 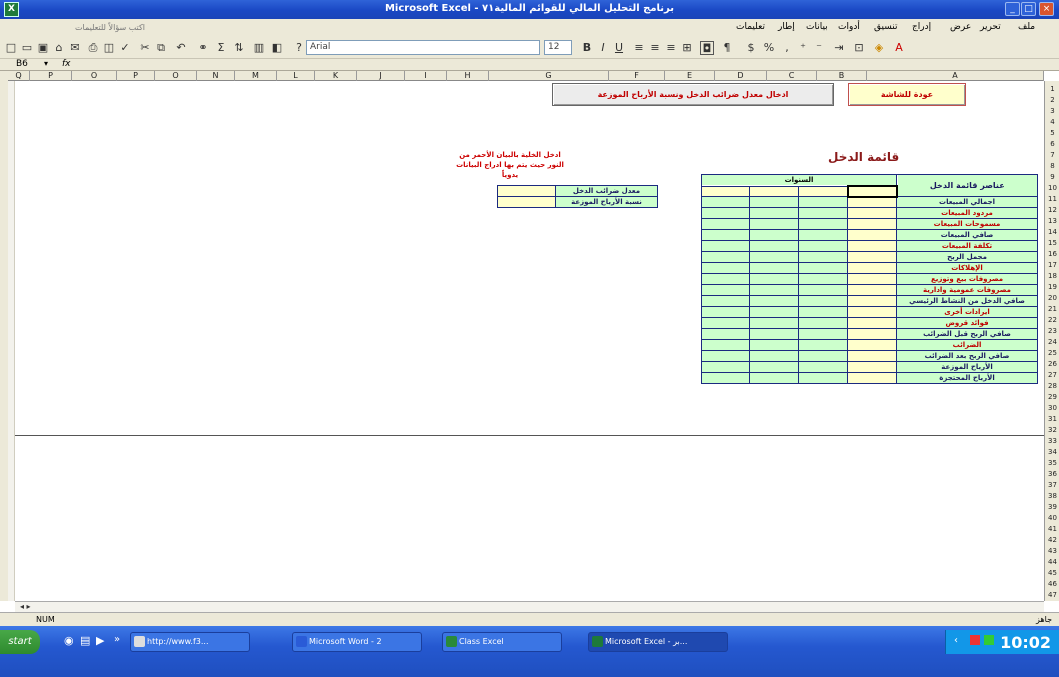 What do you see at coordinates (769, 48) in the screenshot?
I see `percent-icon: %` at bounding box center [769, 48].